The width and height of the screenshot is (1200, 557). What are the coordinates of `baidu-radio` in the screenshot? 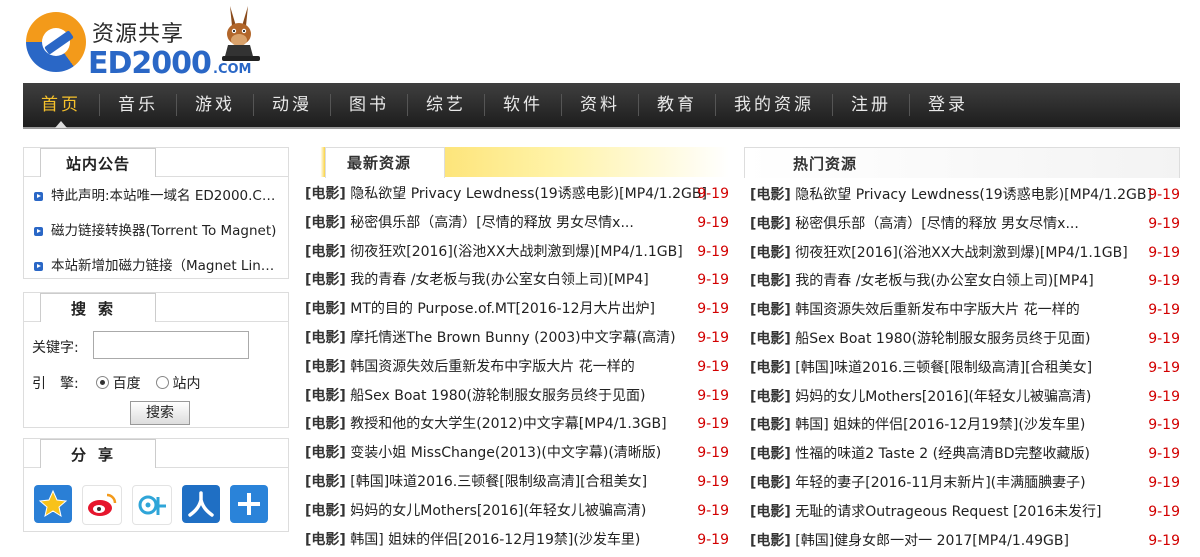 It's located at (102, 382).